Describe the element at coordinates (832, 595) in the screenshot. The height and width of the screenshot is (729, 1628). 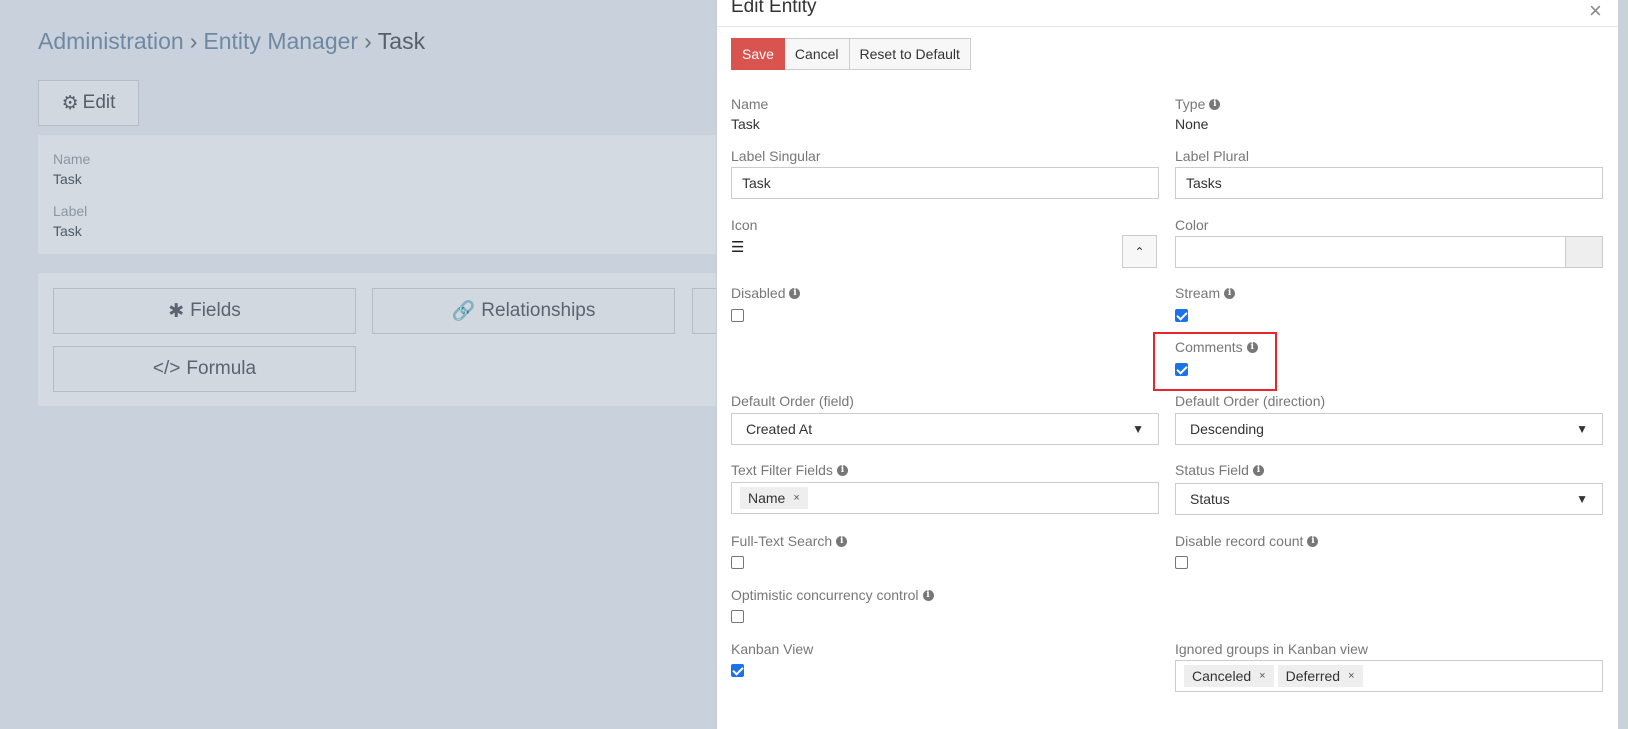
I see `optimistic-concurrency-label: Optimistic concurrency control i` at that location.